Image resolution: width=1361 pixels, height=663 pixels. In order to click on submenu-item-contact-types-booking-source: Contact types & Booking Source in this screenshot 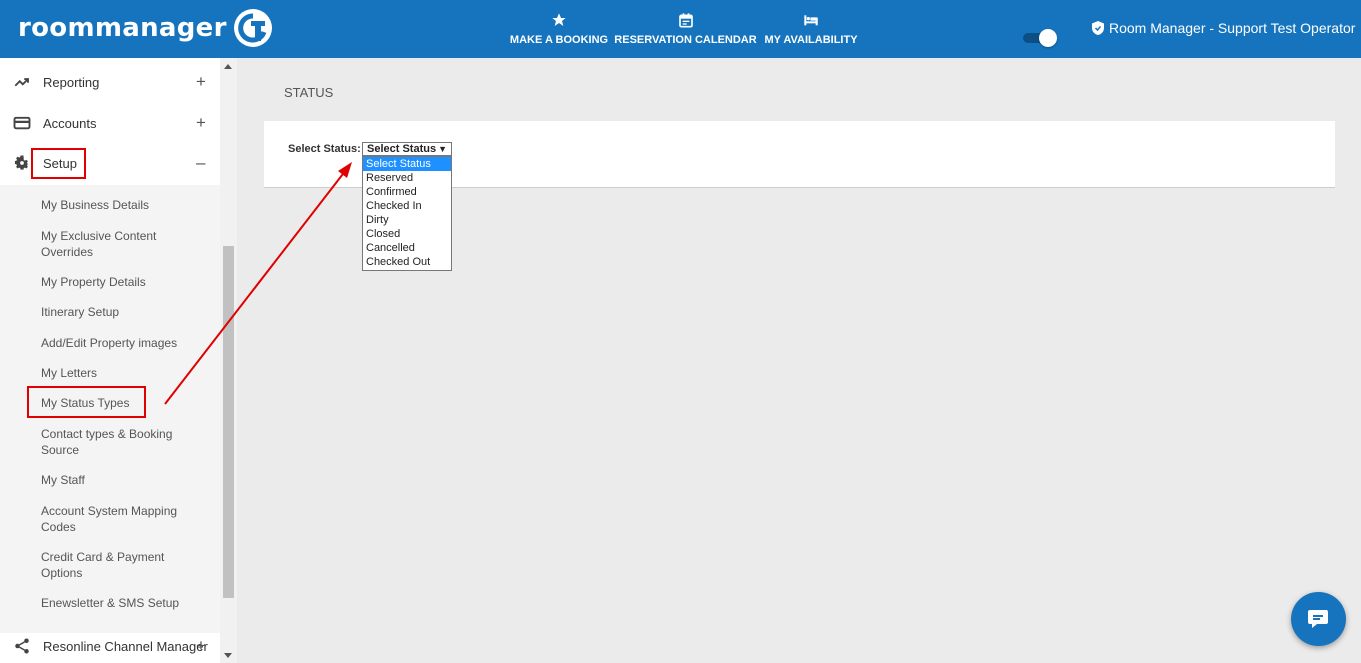, I will do `click(121, 442)`.